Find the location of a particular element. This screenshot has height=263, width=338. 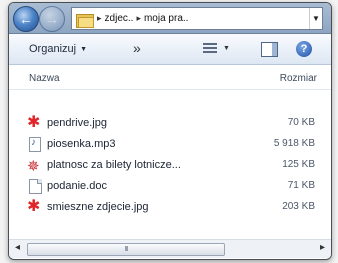

pdf-document-icon: ✵ is located at coordinates (33, 166).